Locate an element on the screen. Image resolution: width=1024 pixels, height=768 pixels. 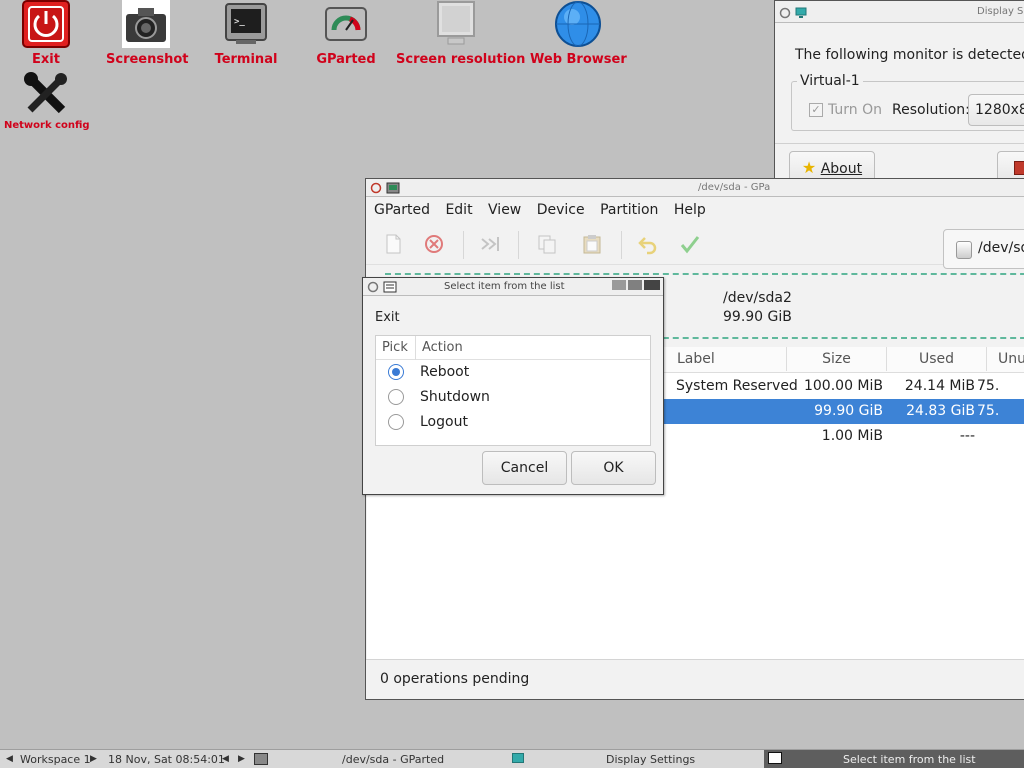
toolbar: /dev/sd is located at coordinates (695, 246).